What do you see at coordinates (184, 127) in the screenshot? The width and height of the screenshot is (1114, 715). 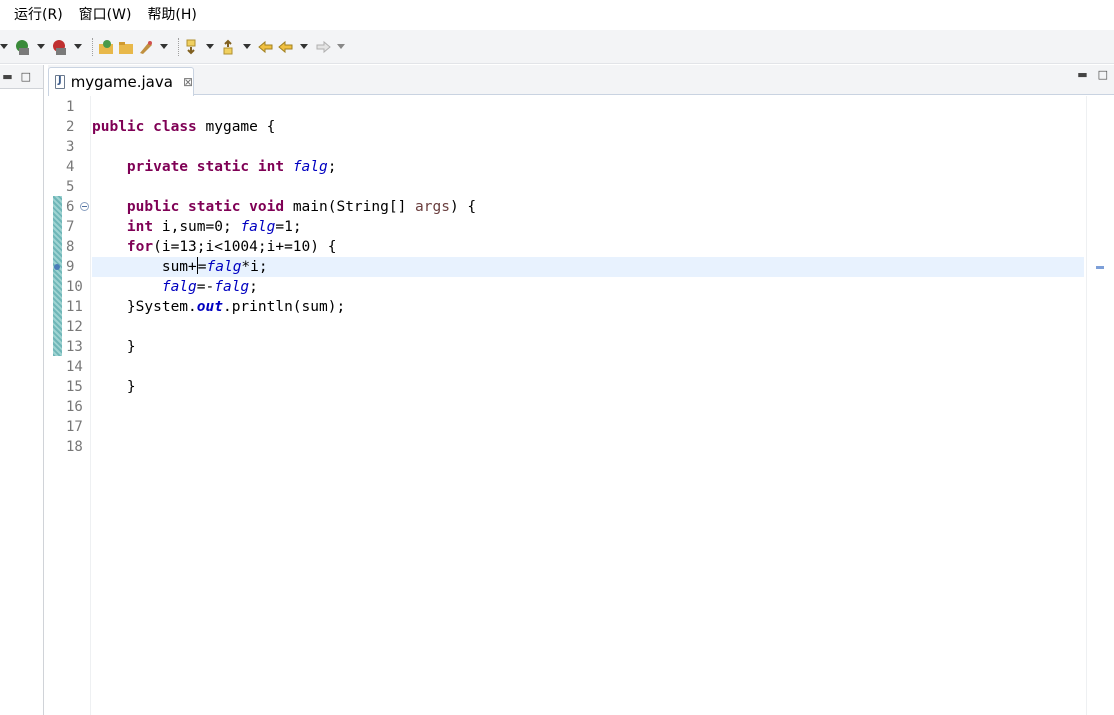 I see `code-line: public class mygame {` at bounding box center [184, 127].